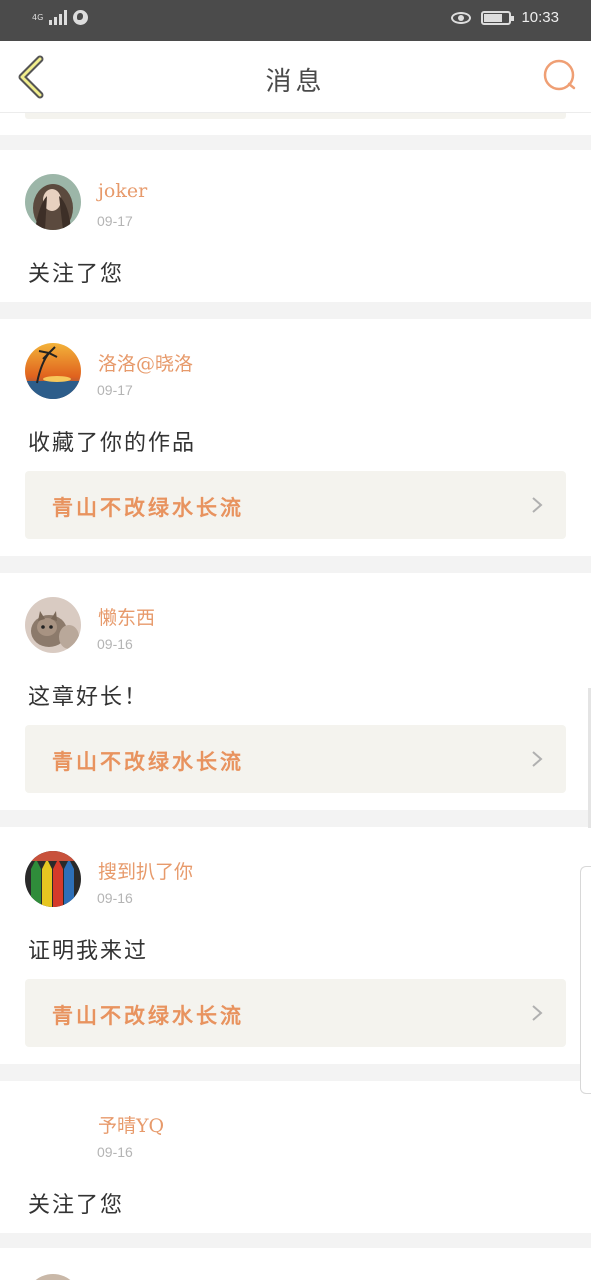 Image resolution: width=591 pixels, height=1280 pixels. I want to click on globe-icon, so click(81, 17).